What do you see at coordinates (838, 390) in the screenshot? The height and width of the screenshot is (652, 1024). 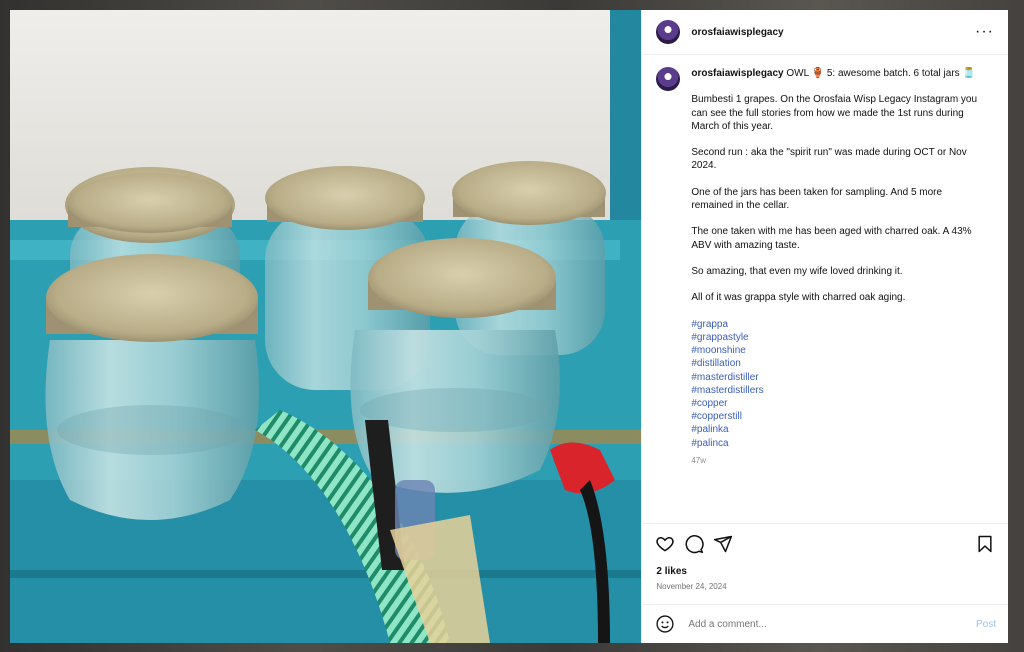 I see `hashtag-link: #masterdistillers` at bounding box center [838, 390].